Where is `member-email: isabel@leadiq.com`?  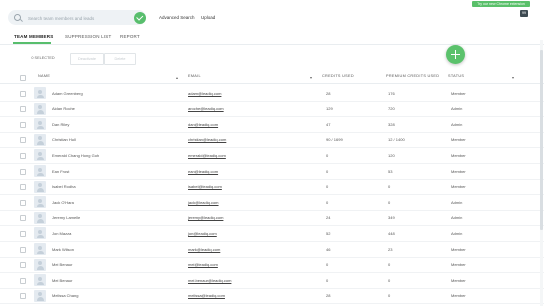
member-email: isabel@leadiq.com is located at coordinates (205, 186).